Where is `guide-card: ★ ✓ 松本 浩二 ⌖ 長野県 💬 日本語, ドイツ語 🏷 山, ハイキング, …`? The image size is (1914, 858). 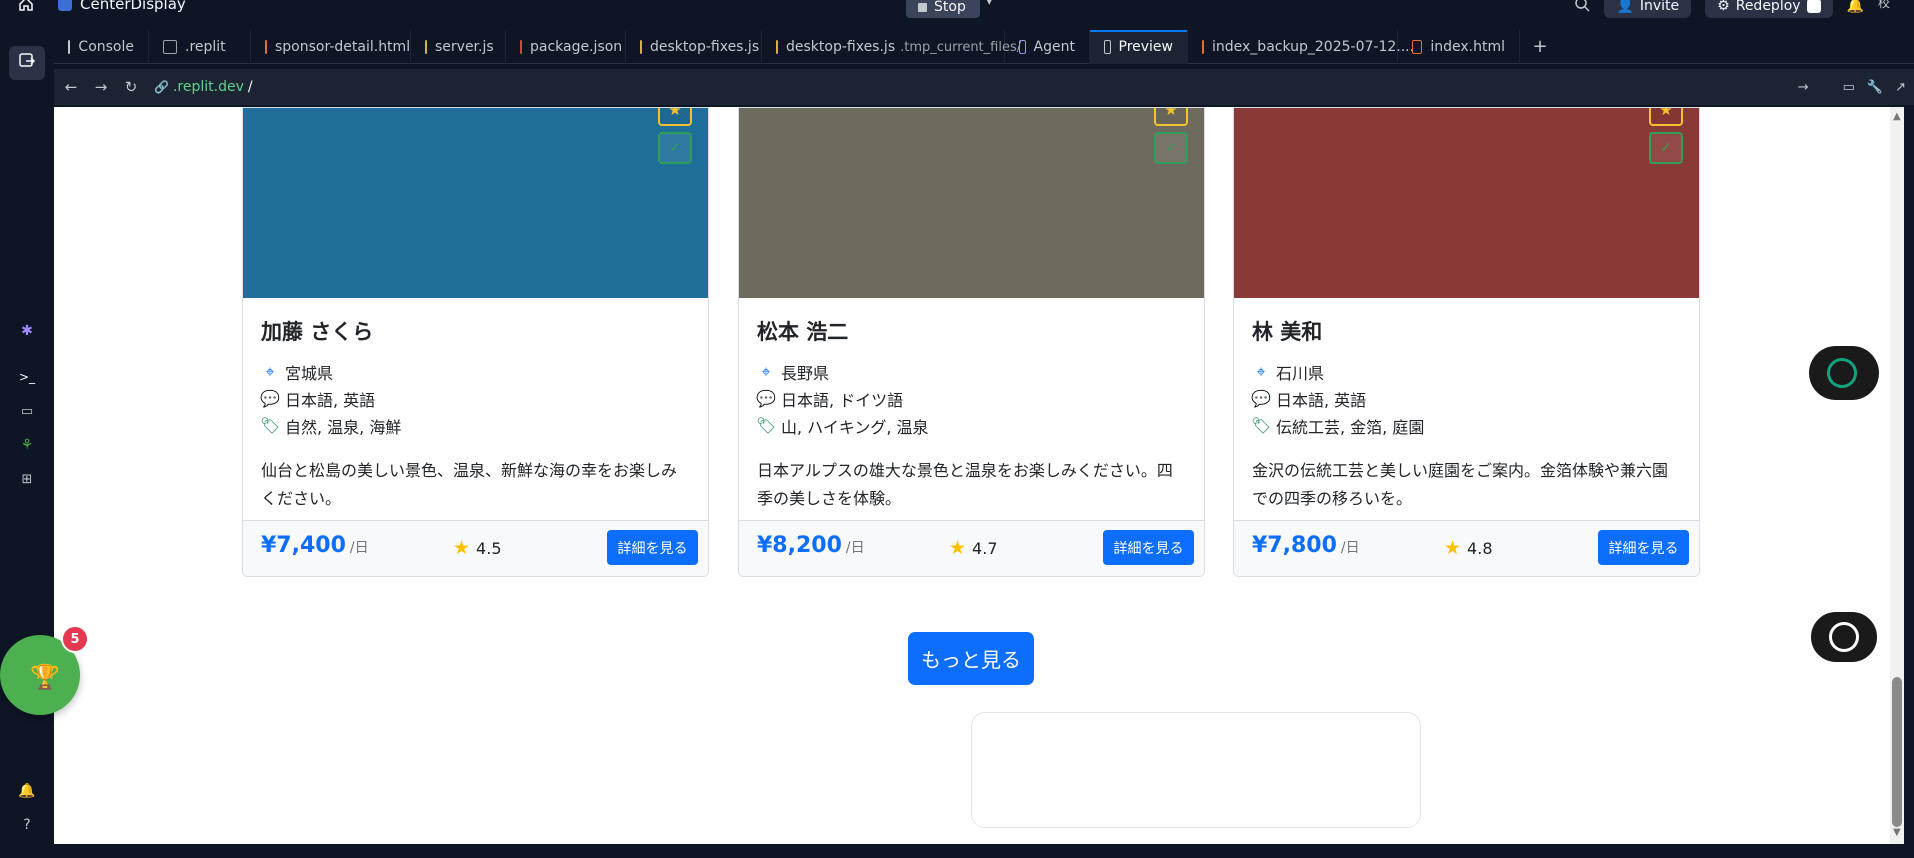
guide-card: ★ ✓ 松本 浩二 ⌖ 長野県 💬 日本語, ドイツ語 🏷 山, ハイキング, … is located at coordinates (971, 342).